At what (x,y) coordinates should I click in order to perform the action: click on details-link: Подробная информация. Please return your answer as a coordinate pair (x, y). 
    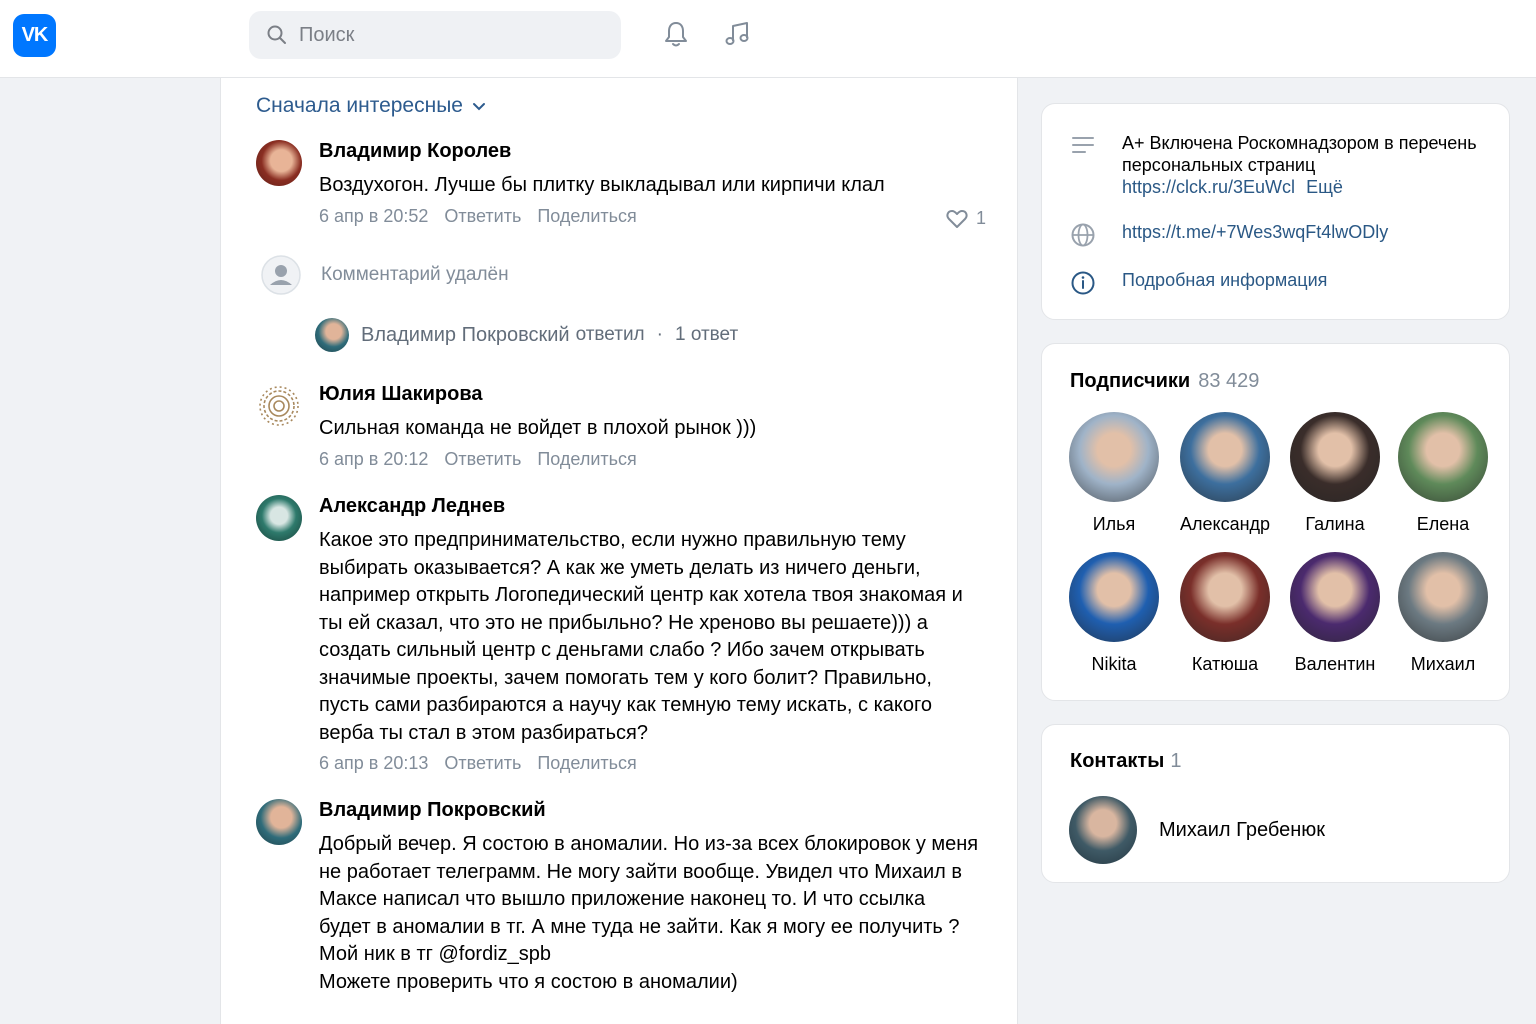
    Looking at the image, I should click on (1224, 280).